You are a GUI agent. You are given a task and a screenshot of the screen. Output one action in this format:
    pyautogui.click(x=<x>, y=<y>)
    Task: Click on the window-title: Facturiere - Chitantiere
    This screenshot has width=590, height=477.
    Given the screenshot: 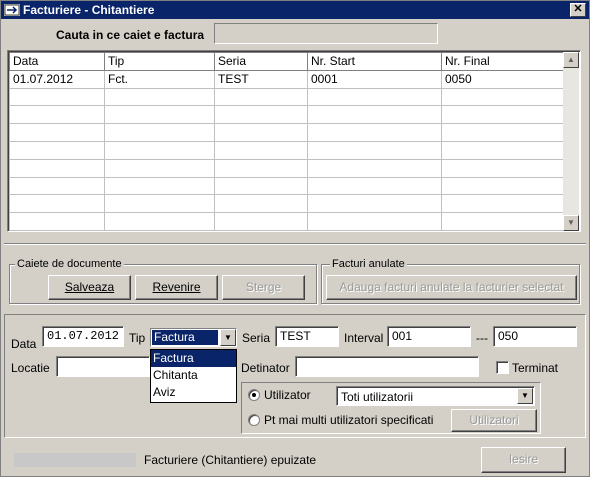 What is the action you would take?
    pyautogui.click(x=89, y=10)
    